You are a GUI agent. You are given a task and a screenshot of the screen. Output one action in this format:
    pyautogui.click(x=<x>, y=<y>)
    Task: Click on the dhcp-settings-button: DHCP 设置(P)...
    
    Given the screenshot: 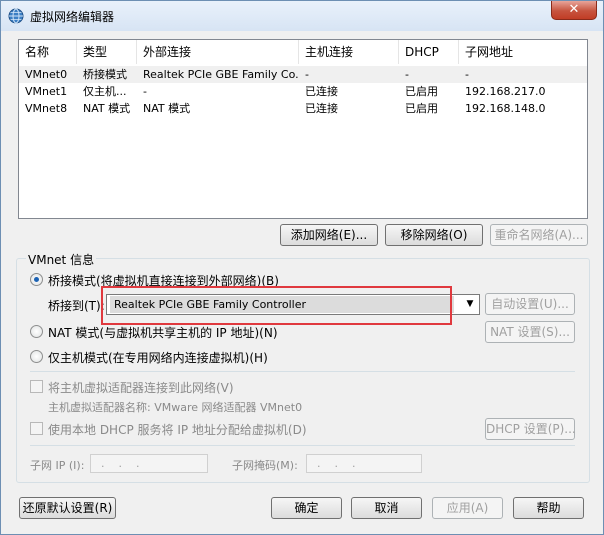 What is the action you would take?
    pyautogui.click(x=530, y=429)
    